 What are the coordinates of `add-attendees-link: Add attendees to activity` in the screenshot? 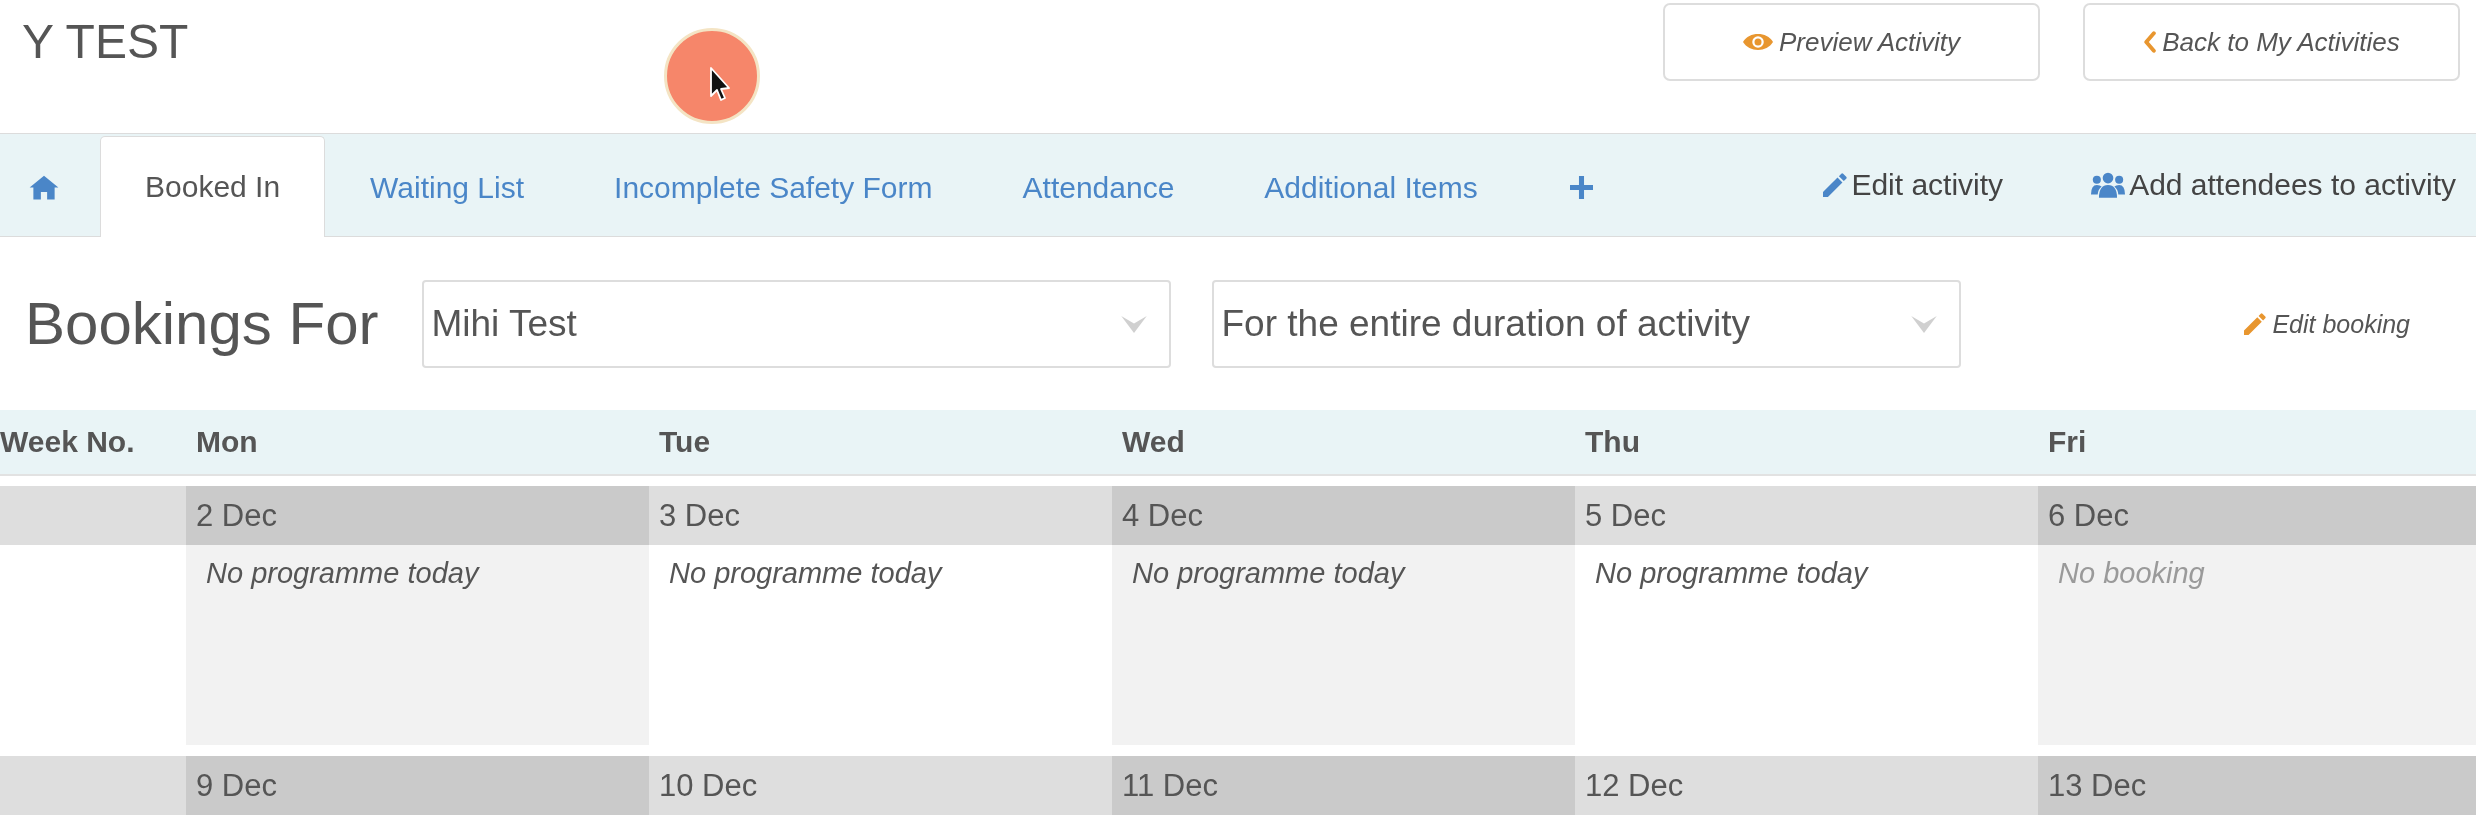 It's located at (2273, 185).